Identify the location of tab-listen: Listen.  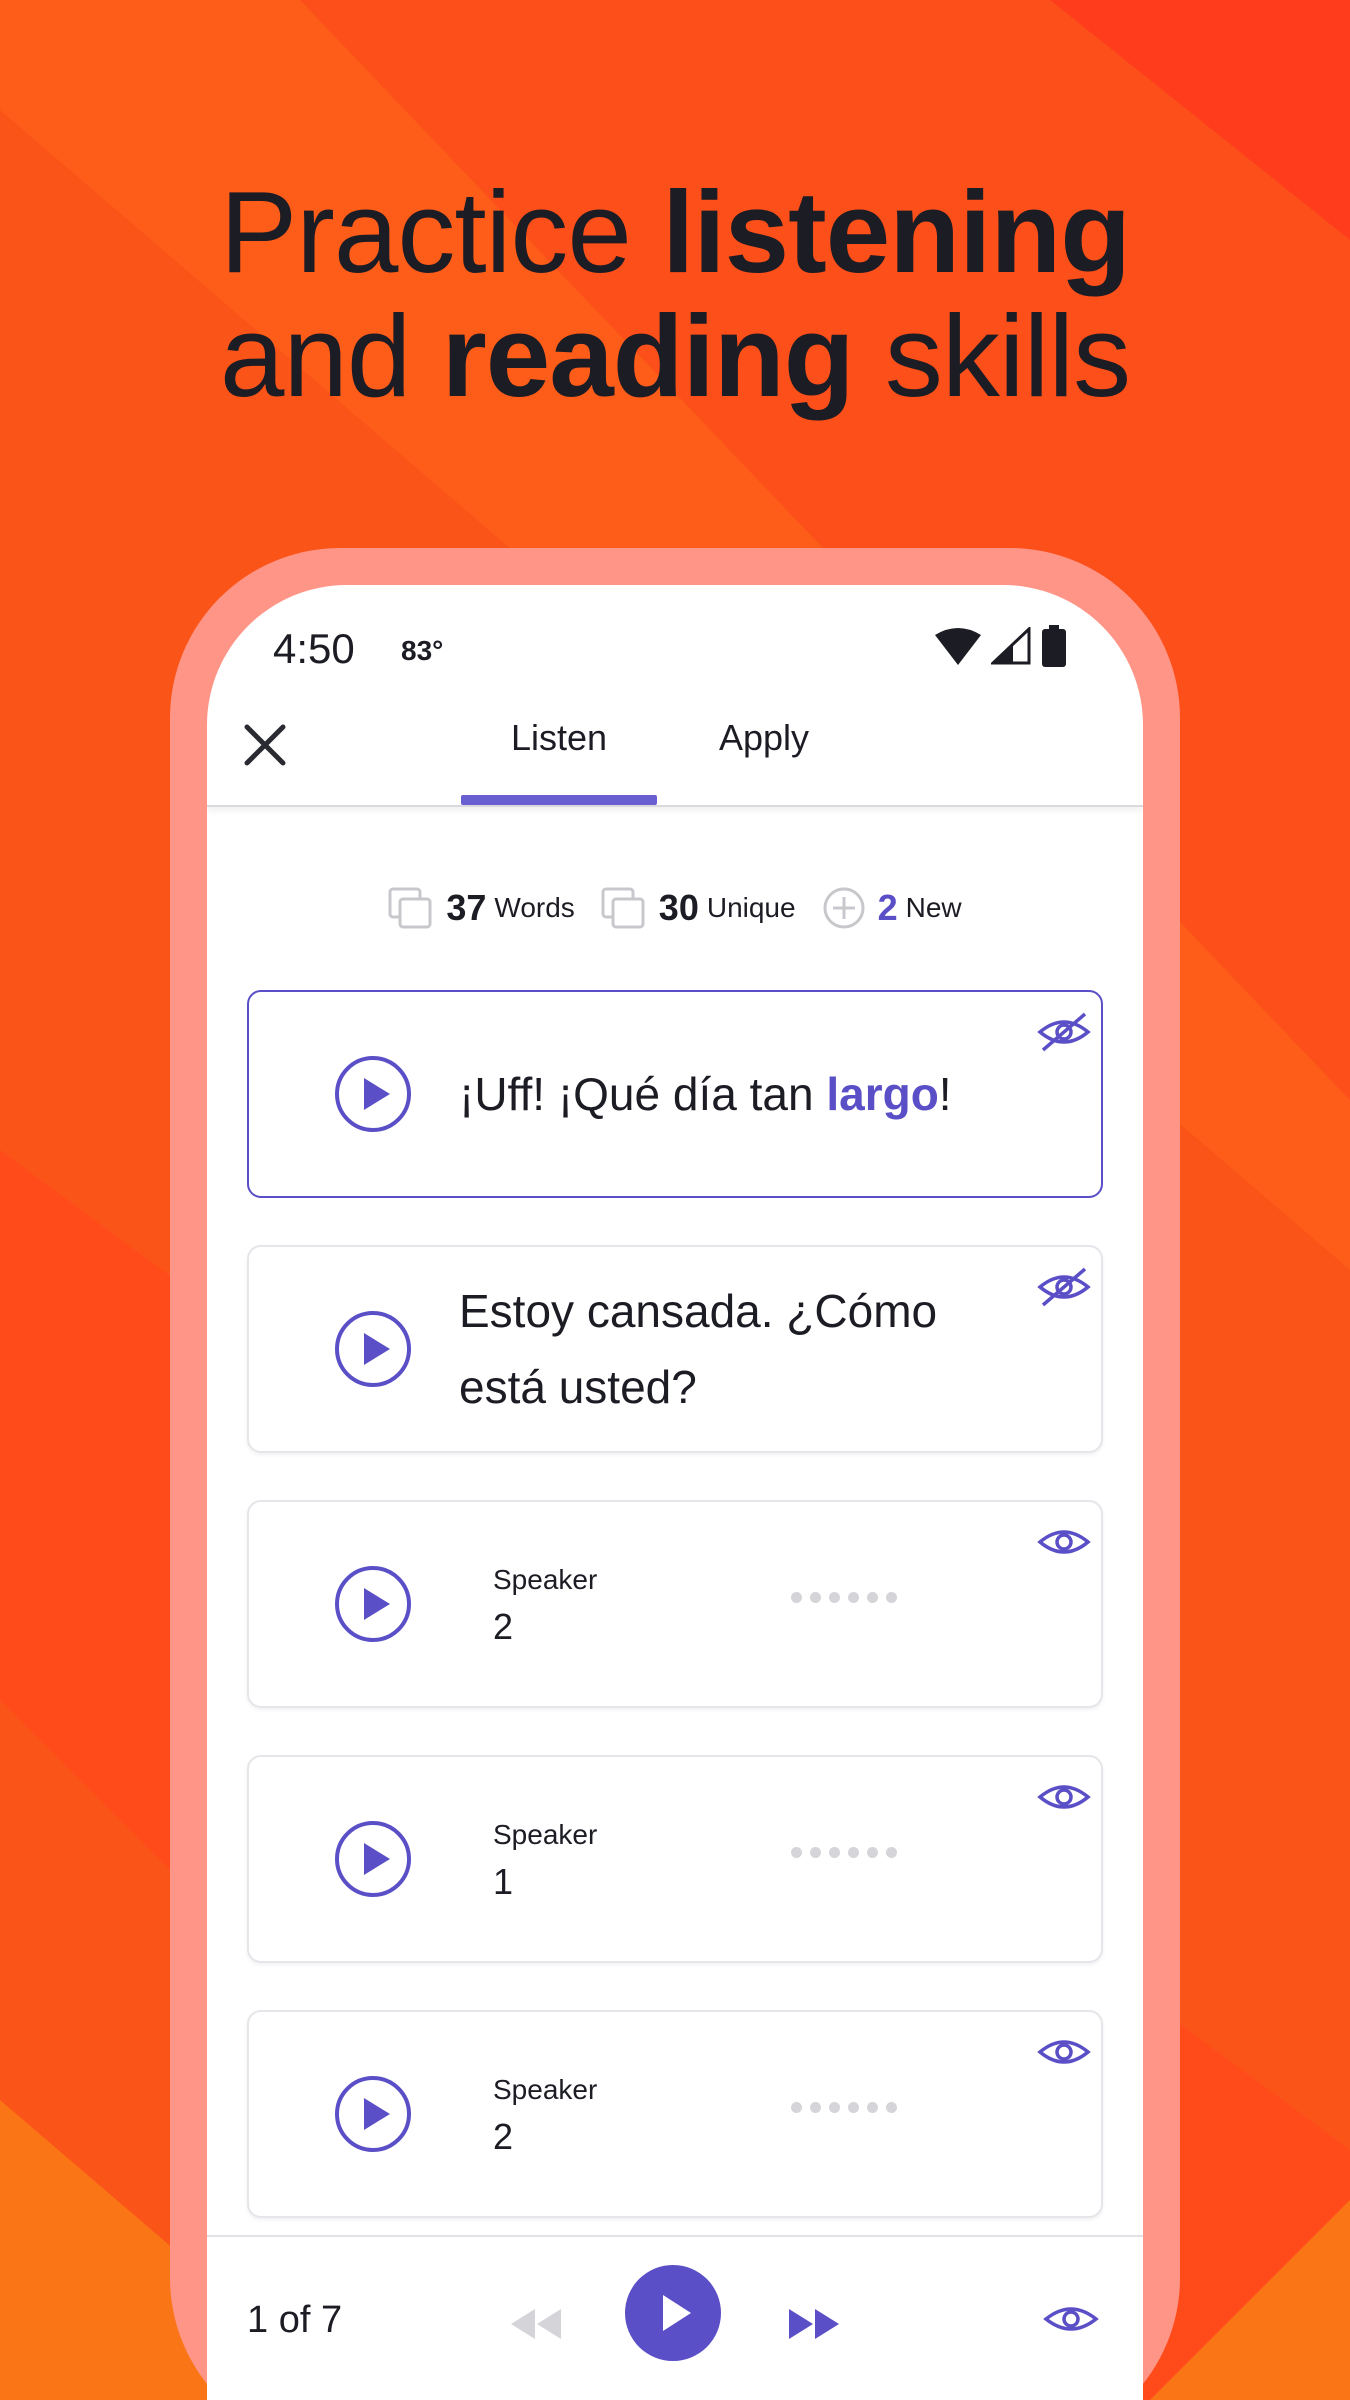
(559, 762).